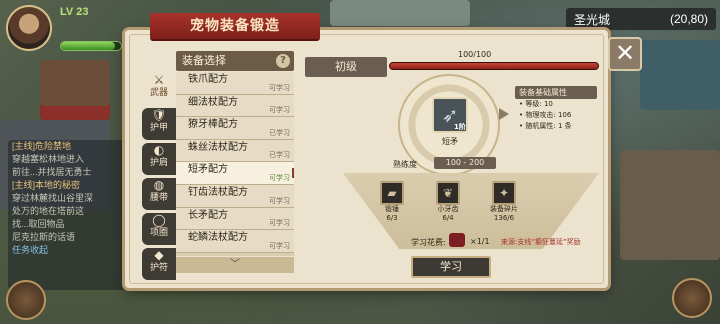 Image resolution: width=720 pixels, height=324 pixels. I want to click on category-tabs: ⚔ 武器 🛡 护甲 ◐ 护肩 ◍ 腰带 ◯ 项圈 ◆ 护符, so click(159, 176).